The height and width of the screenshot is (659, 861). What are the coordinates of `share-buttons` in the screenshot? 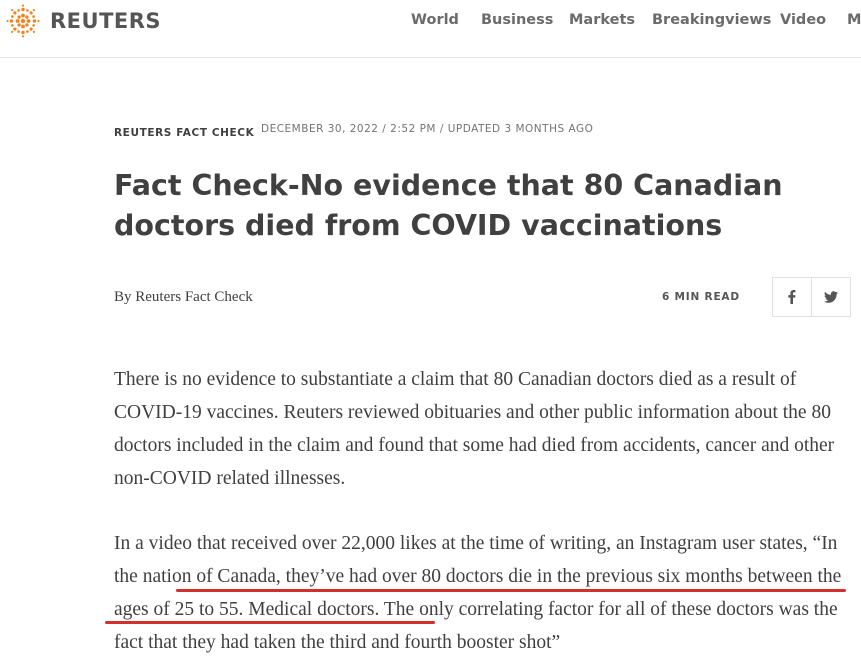 It's located at (811, 297).